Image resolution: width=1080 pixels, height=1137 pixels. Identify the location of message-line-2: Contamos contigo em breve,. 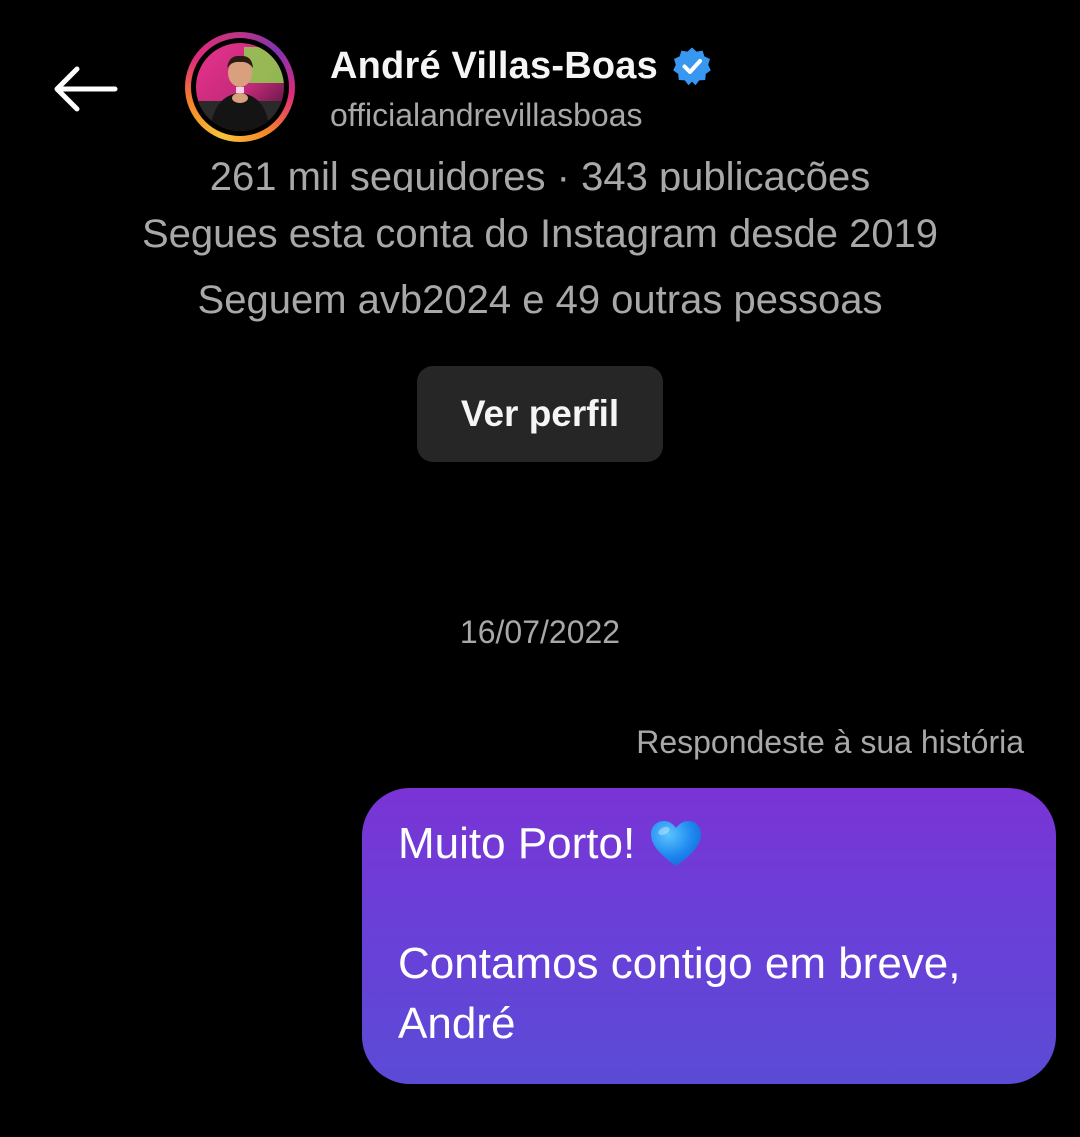
(679, 963).